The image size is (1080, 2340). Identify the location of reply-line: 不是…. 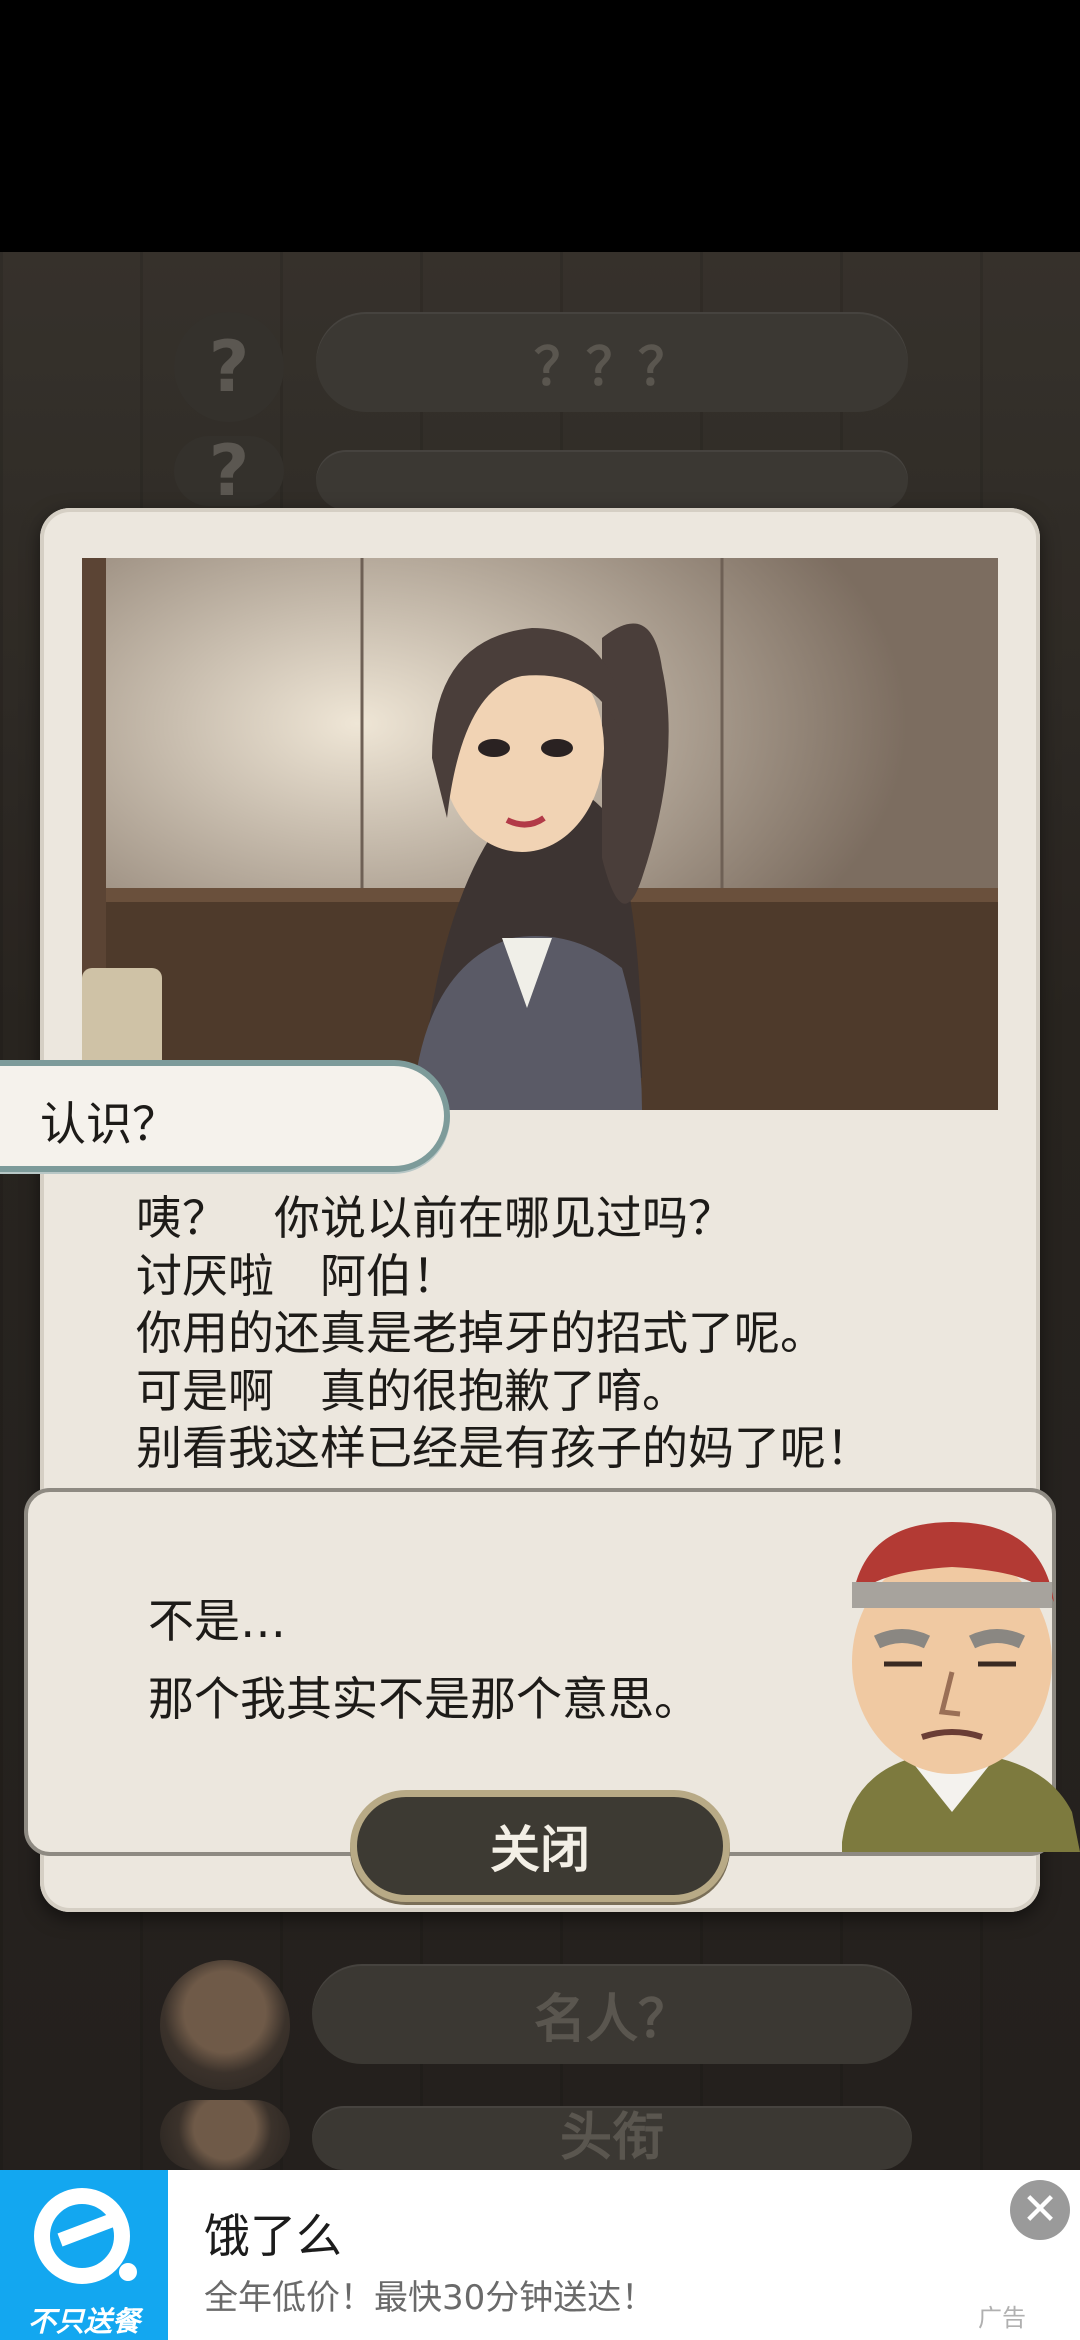
(217, 1621).